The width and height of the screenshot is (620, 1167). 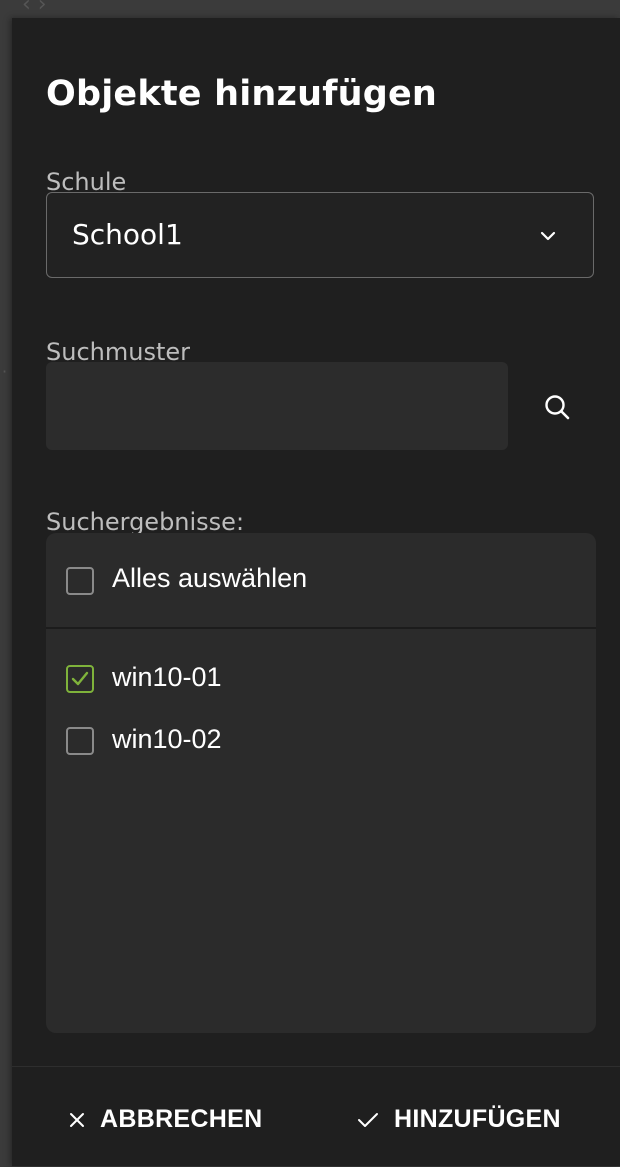 I want to click on chevron-down-icon, so click(x=548, y=236).